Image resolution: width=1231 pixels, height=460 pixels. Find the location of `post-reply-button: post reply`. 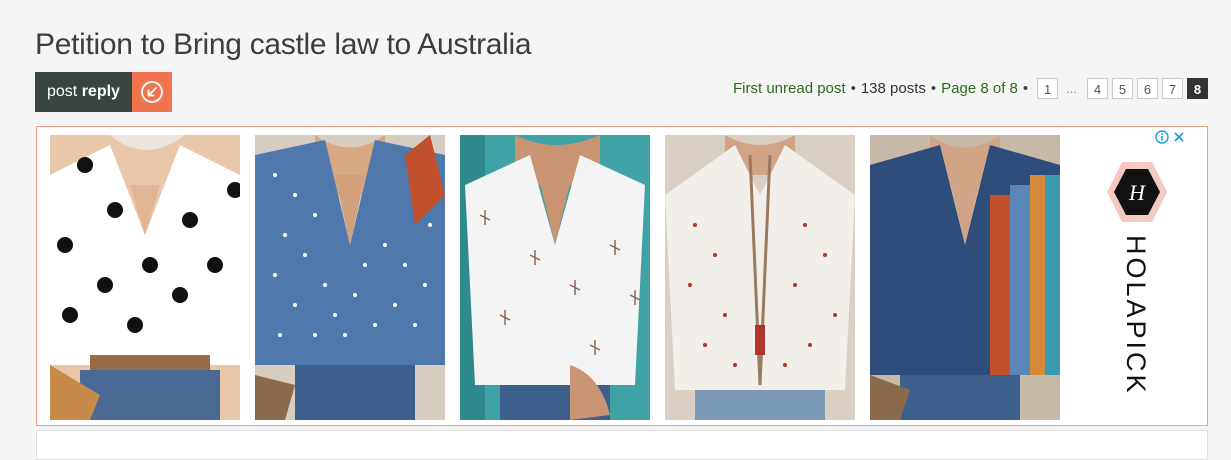

post-reply-button: post reply is located at coordinates (103, 92).